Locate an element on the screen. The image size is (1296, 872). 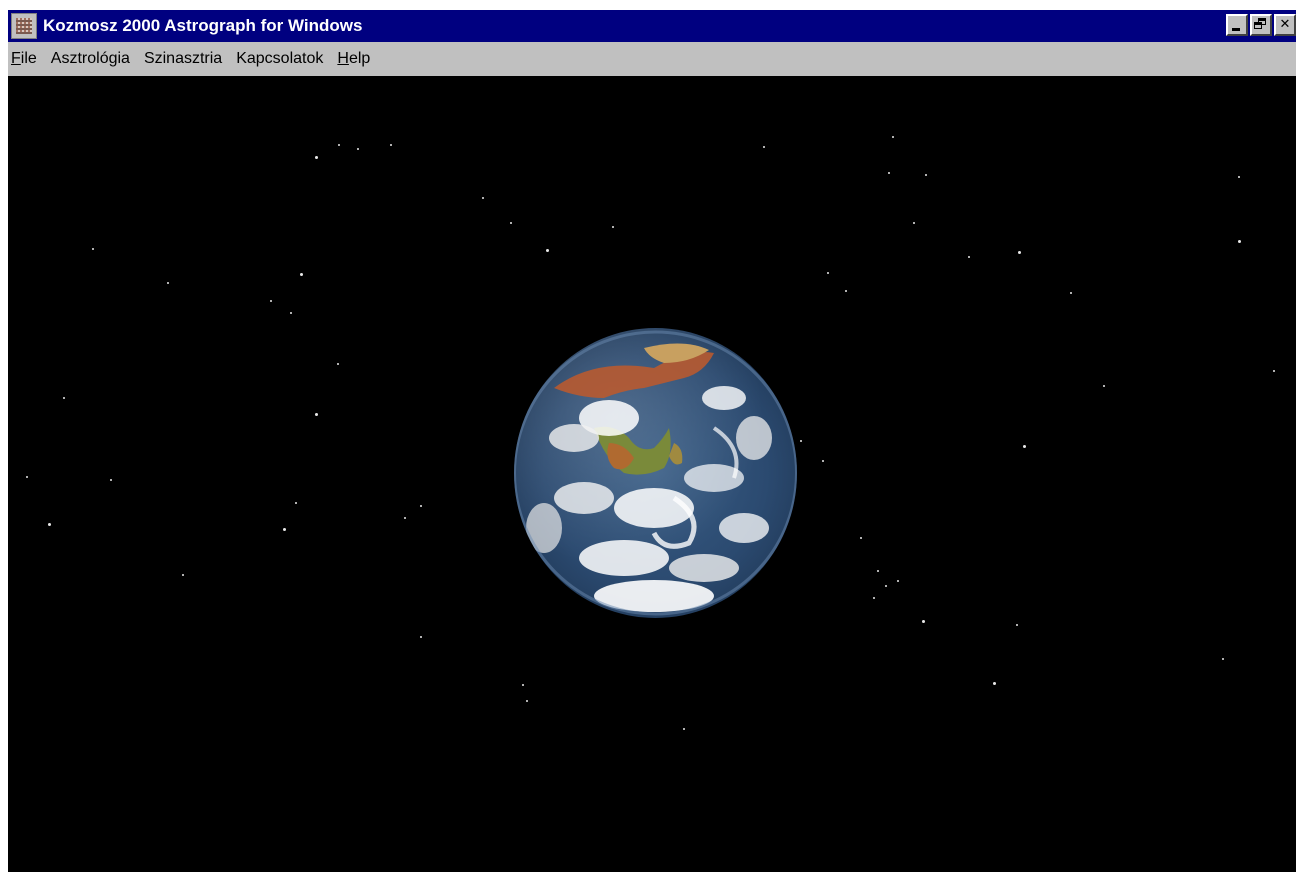
window-controls: ✕ is located at coordinates (1261, 25).